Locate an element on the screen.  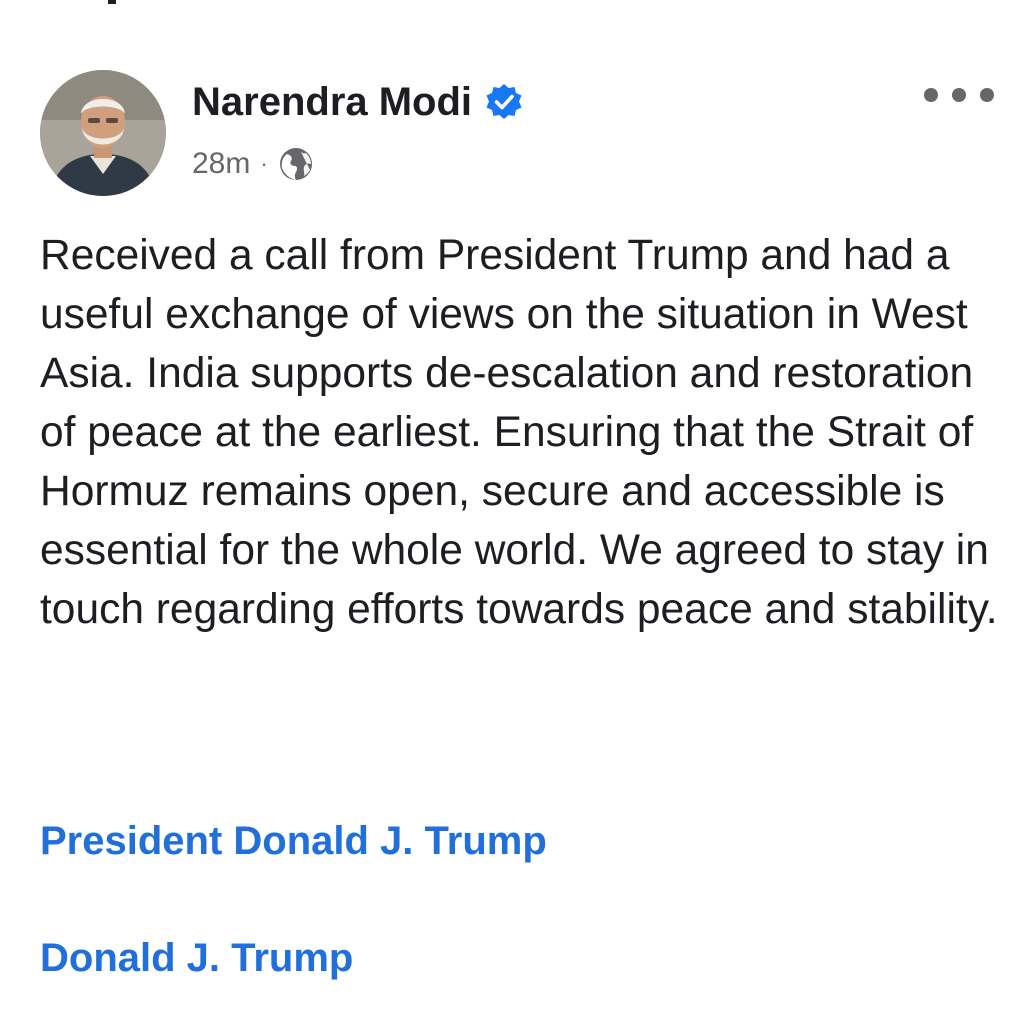
post-timestamp: 28m is located at coordinates (221, 164).